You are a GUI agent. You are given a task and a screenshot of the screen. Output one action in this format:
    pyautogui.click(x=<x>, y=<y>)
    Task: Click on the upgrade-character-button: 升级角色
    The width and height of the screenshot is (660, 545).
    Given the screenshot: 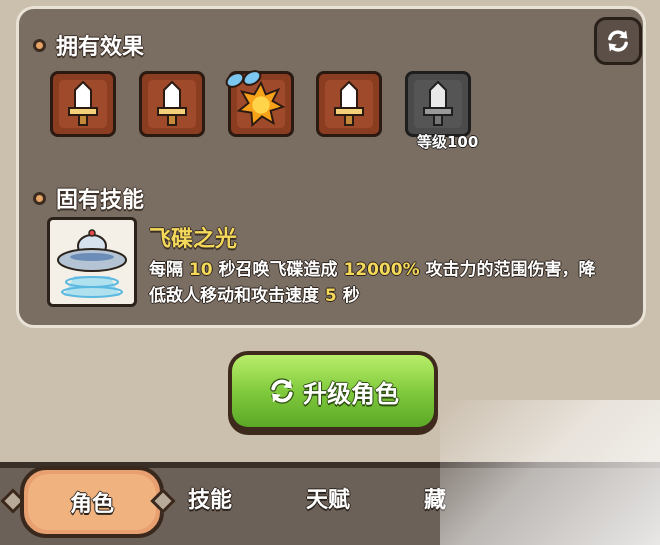 What is the action you would take?
    pyautogui.click(x=333, y=393)
    